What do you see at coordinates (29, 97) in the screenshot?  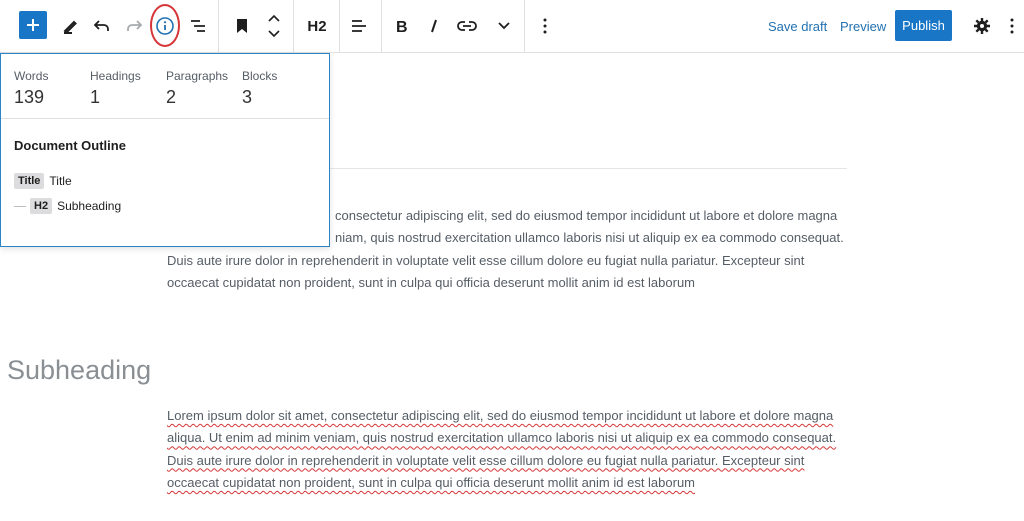 I see `stat-value: 139` at bounding box center [29, 97].